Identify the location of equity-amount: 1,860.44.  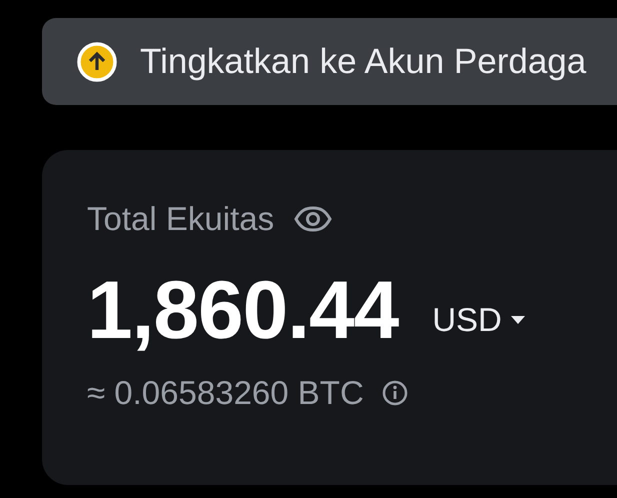
(242, 311).